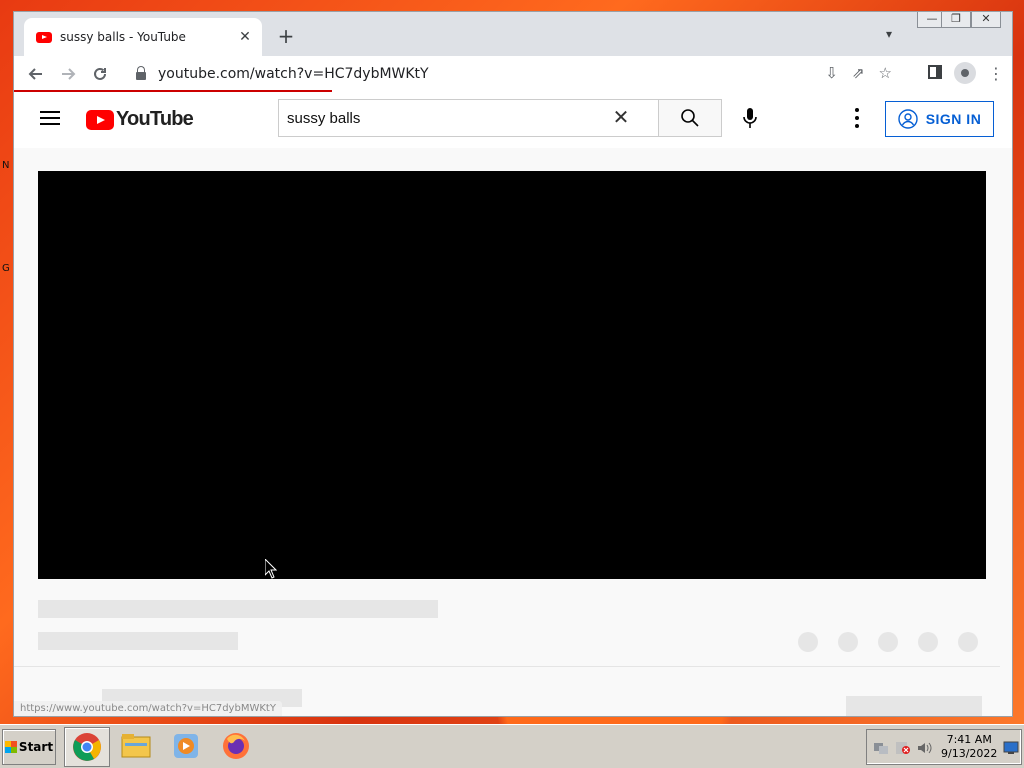  Describe the element at coordinates (935, 73) in the screenshot. I see `side-panel-icon` at that location.